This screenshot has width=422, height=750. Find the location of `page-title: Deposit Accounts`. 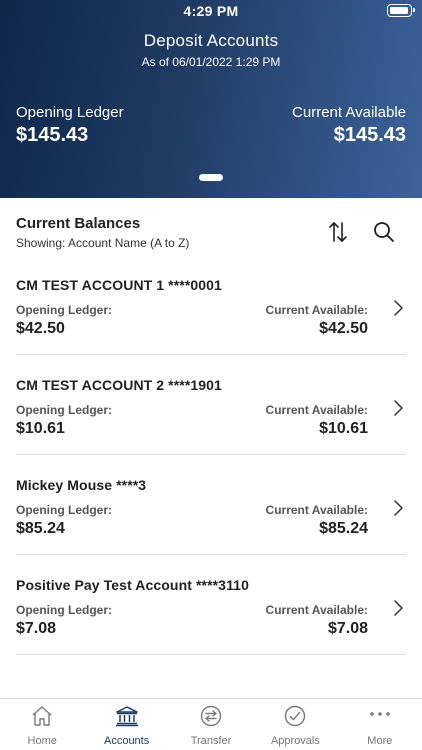

page-title: Deposit Accounts is located at coordinates (211, 40).